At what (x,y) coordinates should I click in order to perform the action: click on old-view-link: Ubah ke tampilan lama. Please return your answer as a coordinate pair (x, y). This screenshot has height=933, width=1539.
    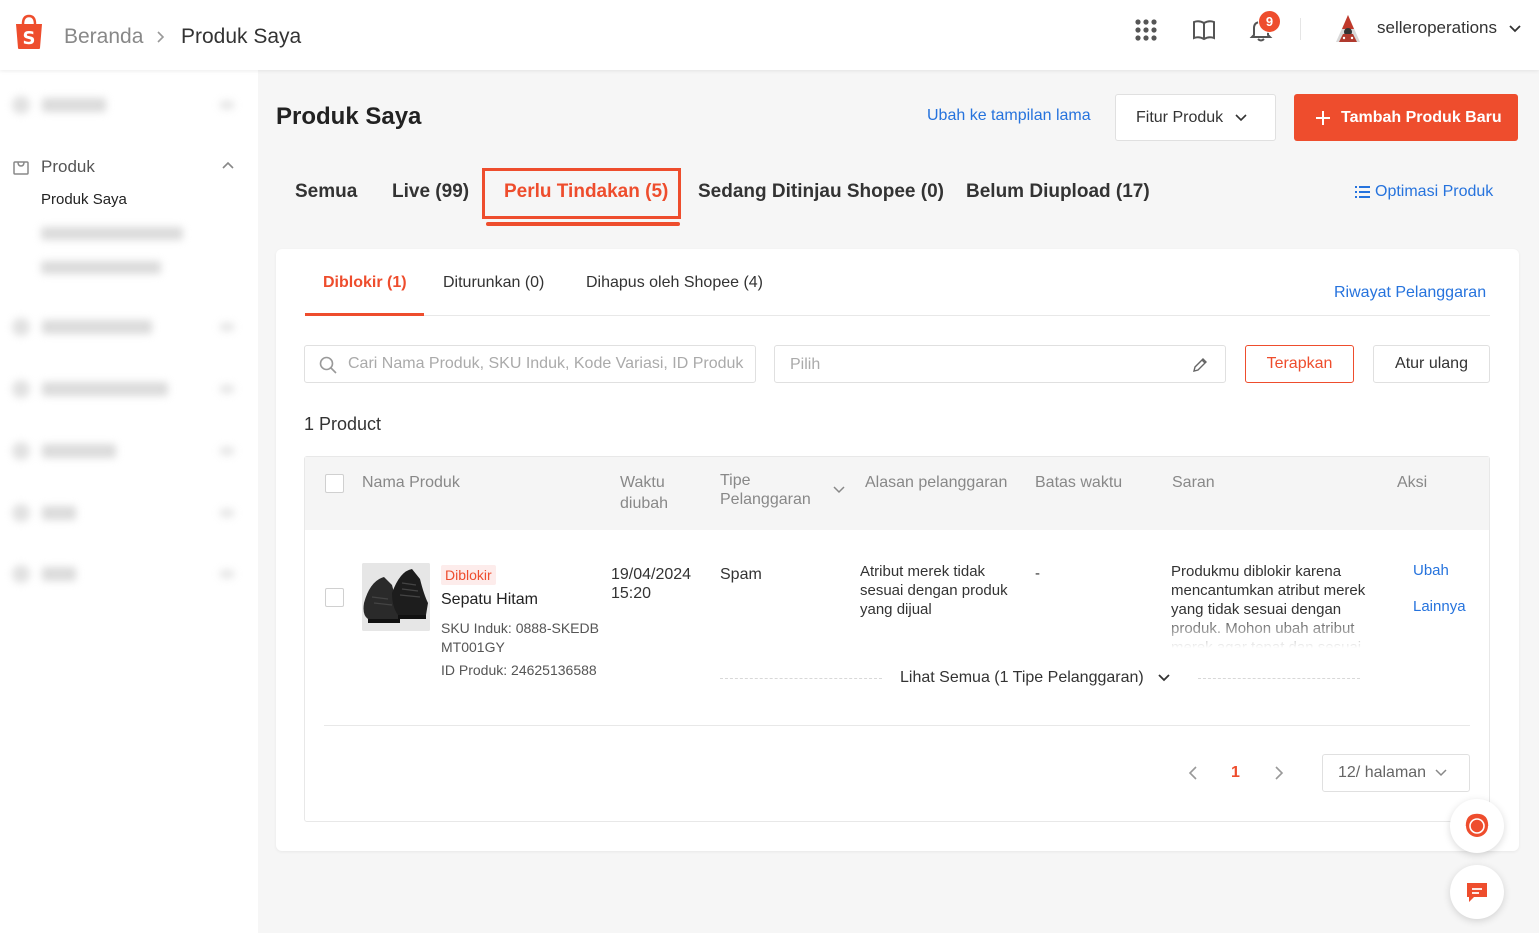
    Looking at the image, I should click on (1009, 116).